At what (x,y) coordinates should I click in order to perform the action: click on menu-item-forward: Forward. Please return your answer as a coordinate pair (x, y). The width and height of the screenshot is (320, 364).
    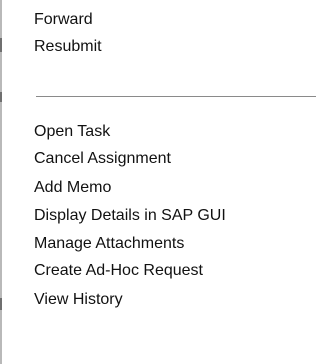
    Looking at the image, I should click on (176, 20).